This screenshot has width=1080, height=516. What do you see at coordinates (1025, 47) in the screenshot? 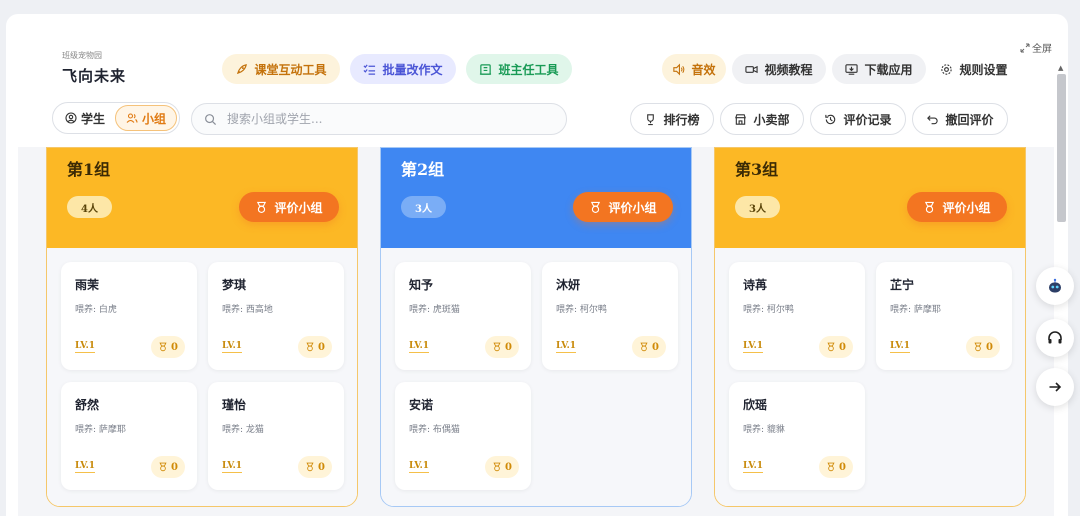
I see `expand-icon` at bounding box center [1025, 47].